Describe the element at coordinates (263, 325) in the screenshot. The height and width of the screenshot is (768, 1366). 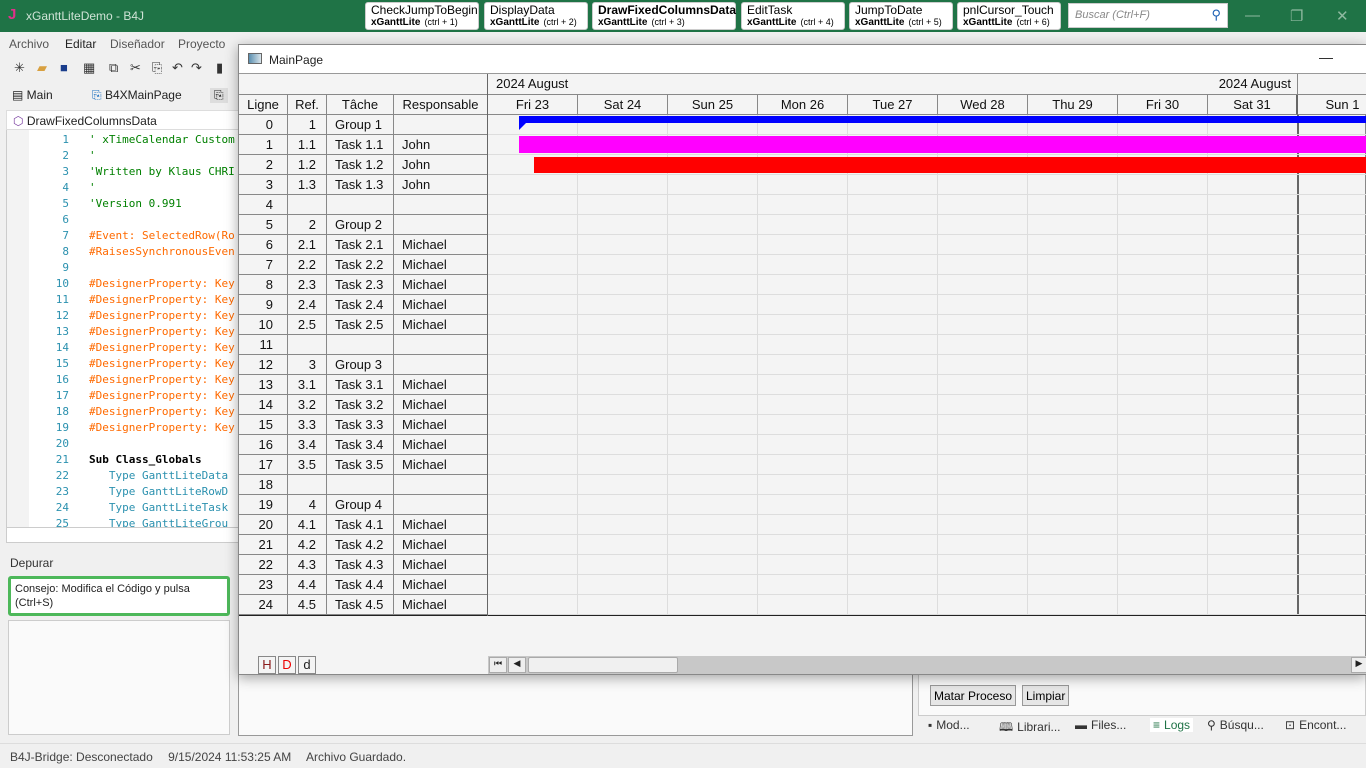
I see `cell-ligne: 10` at that location.